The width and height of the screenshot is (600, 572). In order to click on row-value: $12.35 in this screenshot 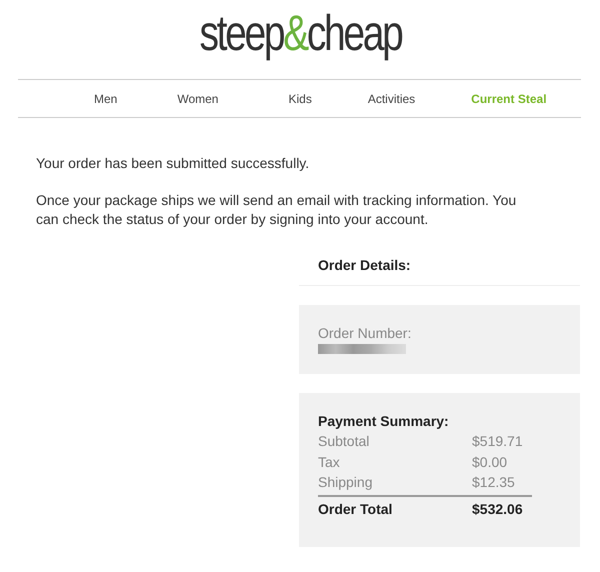, I will do `click(493, 482)`.